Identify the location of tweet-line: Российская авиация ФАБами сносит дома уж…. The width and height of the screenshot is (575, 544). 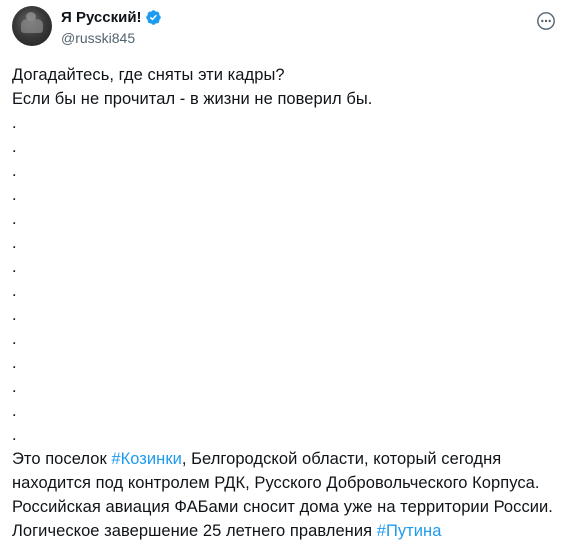
(282, 507).